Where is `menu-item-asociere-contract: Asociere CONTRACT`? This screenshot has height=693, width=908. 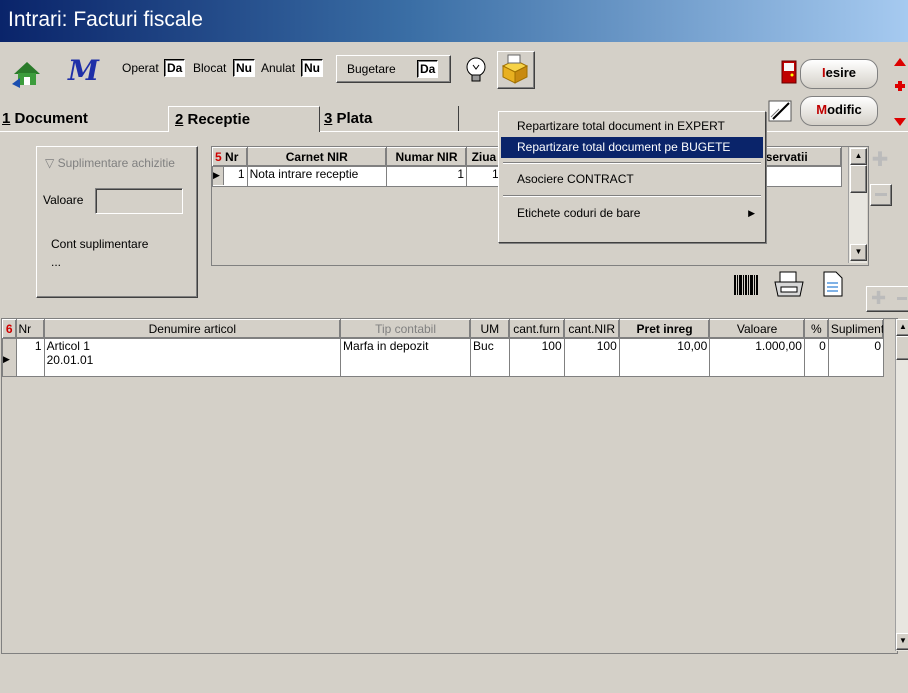
menu-item-asociere-contract: Asociere CONTRACT is located at coordinates (632, 179).